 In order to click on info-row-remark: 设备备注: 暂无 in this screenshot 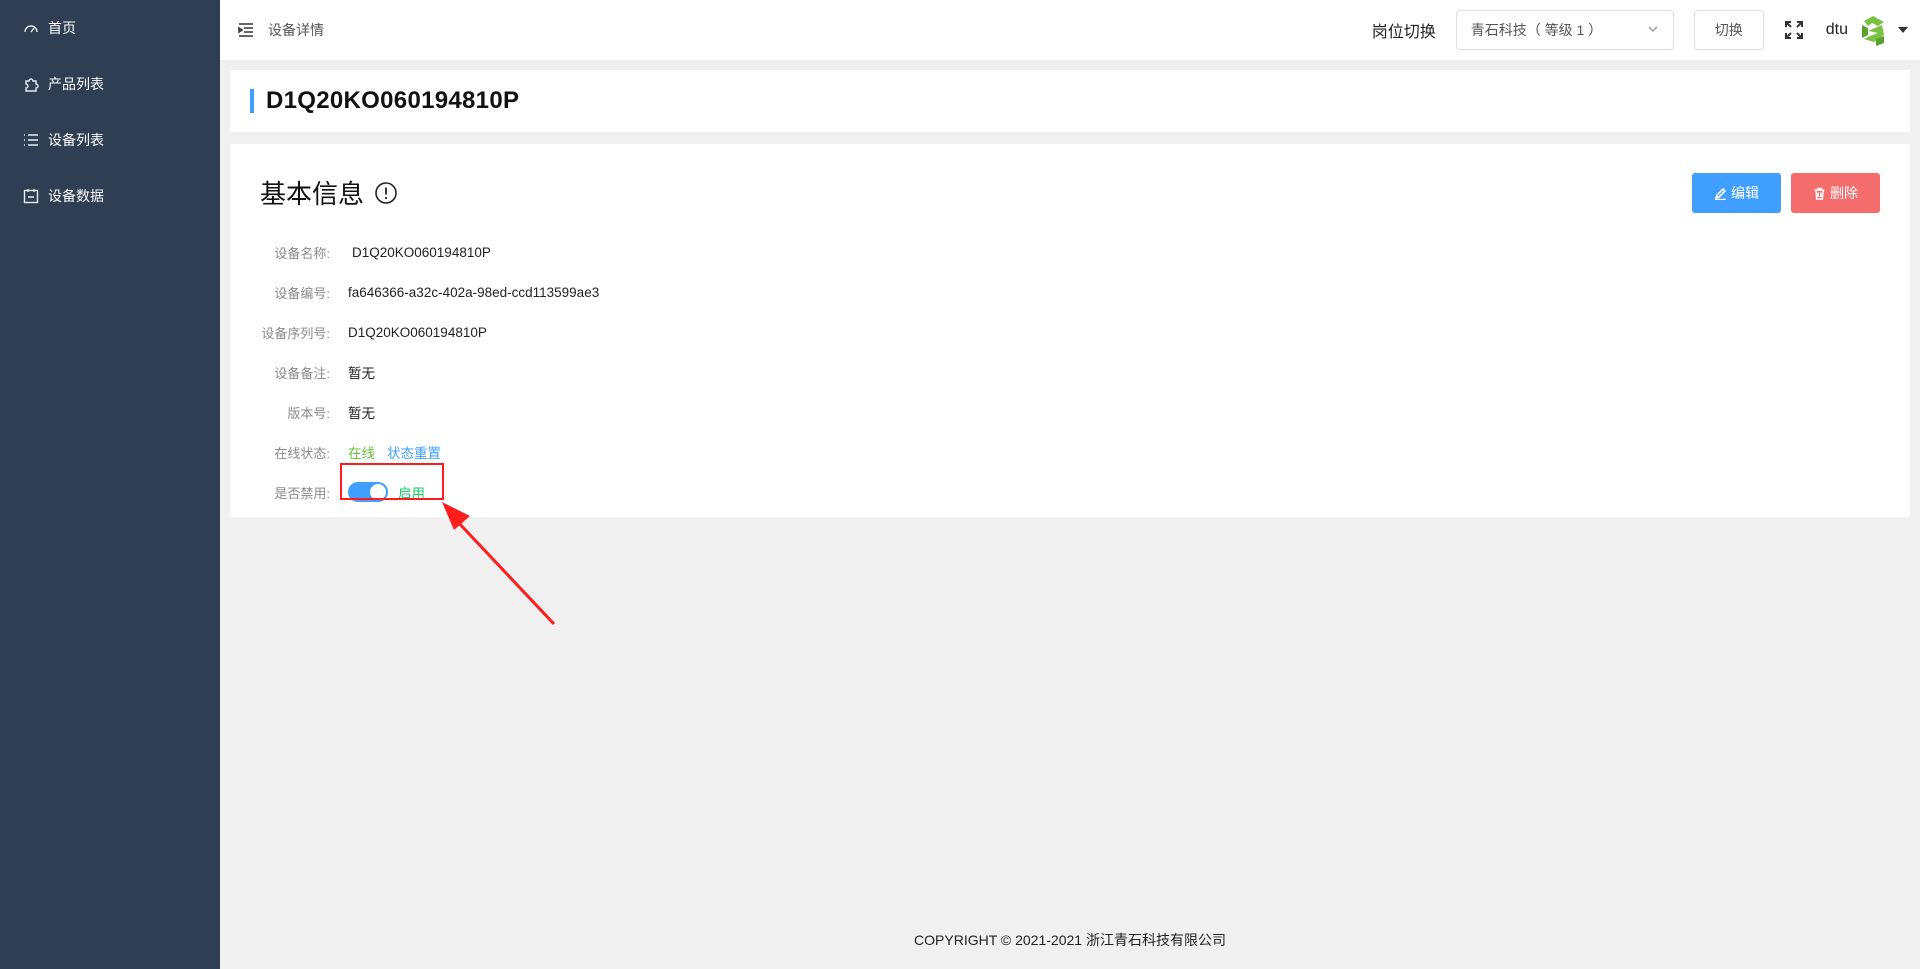, I will do `click(414, 372)`.